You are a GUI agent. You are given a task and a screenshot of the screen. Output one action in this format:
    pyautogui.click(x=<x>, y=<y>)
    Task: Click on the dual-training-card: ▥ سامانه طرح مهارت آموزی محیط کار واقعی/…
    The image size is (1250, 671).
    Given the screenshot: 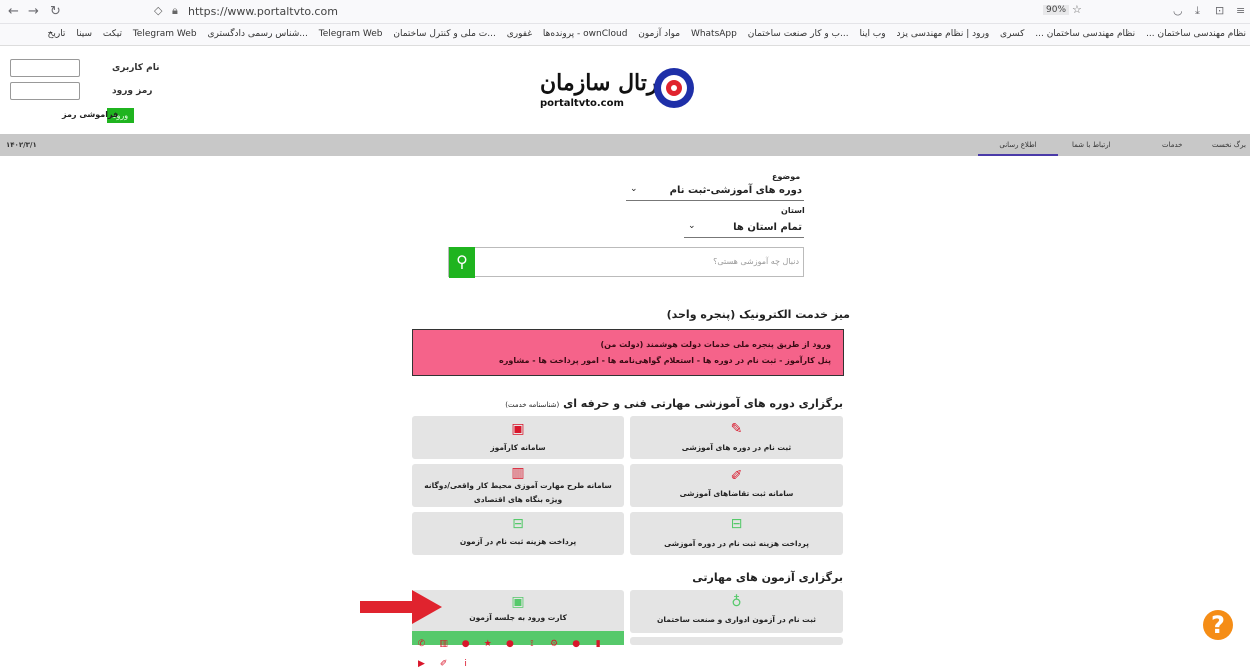 What is the action you would take?
    pyautogui.click(x=518, y=485)
    